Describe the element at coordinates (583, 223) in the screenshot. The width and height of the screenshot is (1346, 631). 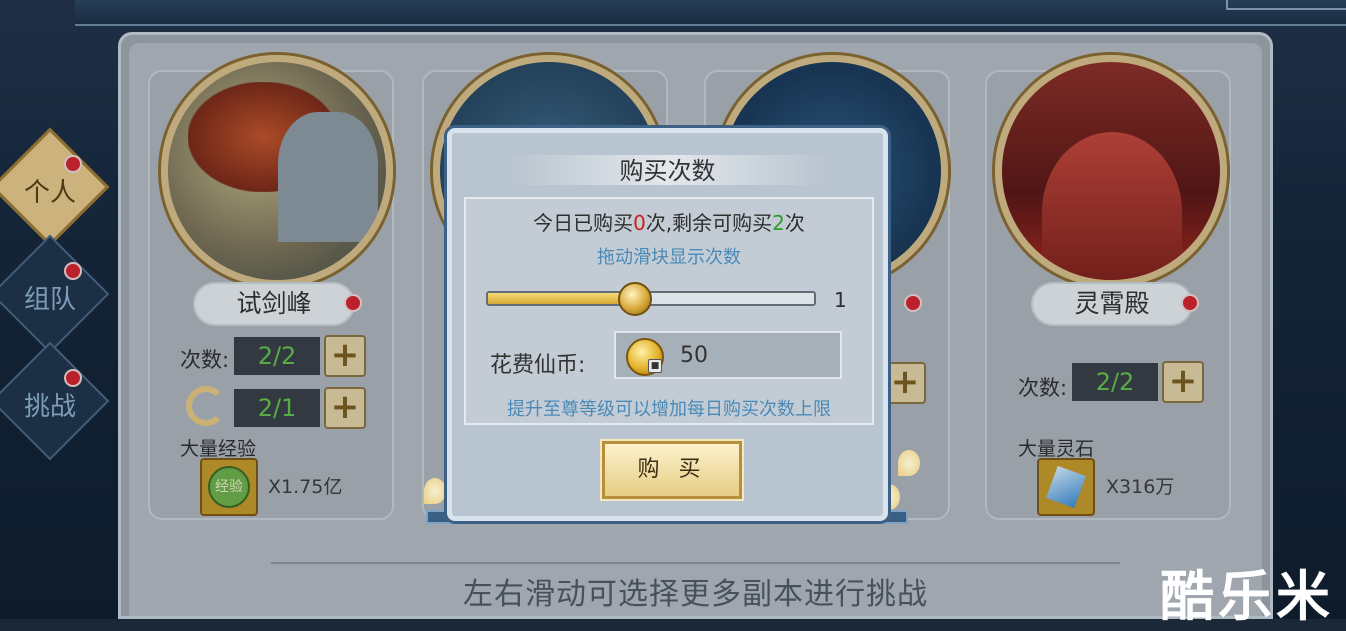
I see `purchase-status-prefix: 今日已购买` at that location.